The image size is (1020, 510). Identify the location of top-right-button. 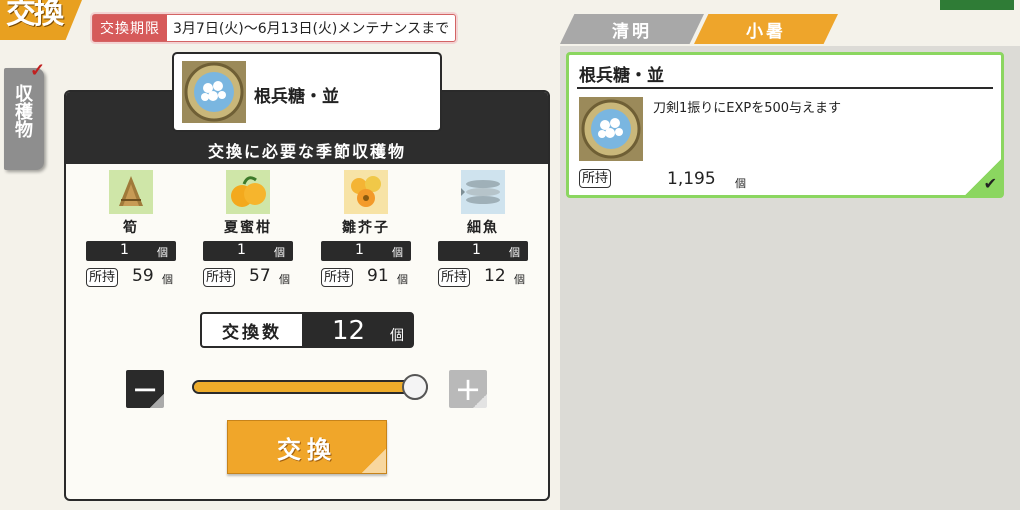
(977, 5).